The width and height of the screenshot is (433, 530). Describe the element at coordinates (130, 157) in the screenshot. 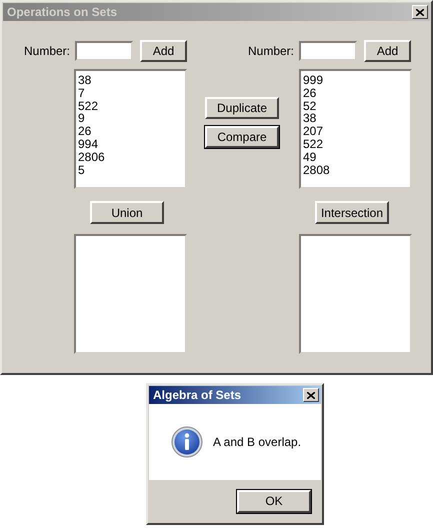

I see `list-item: 2806` at that location.